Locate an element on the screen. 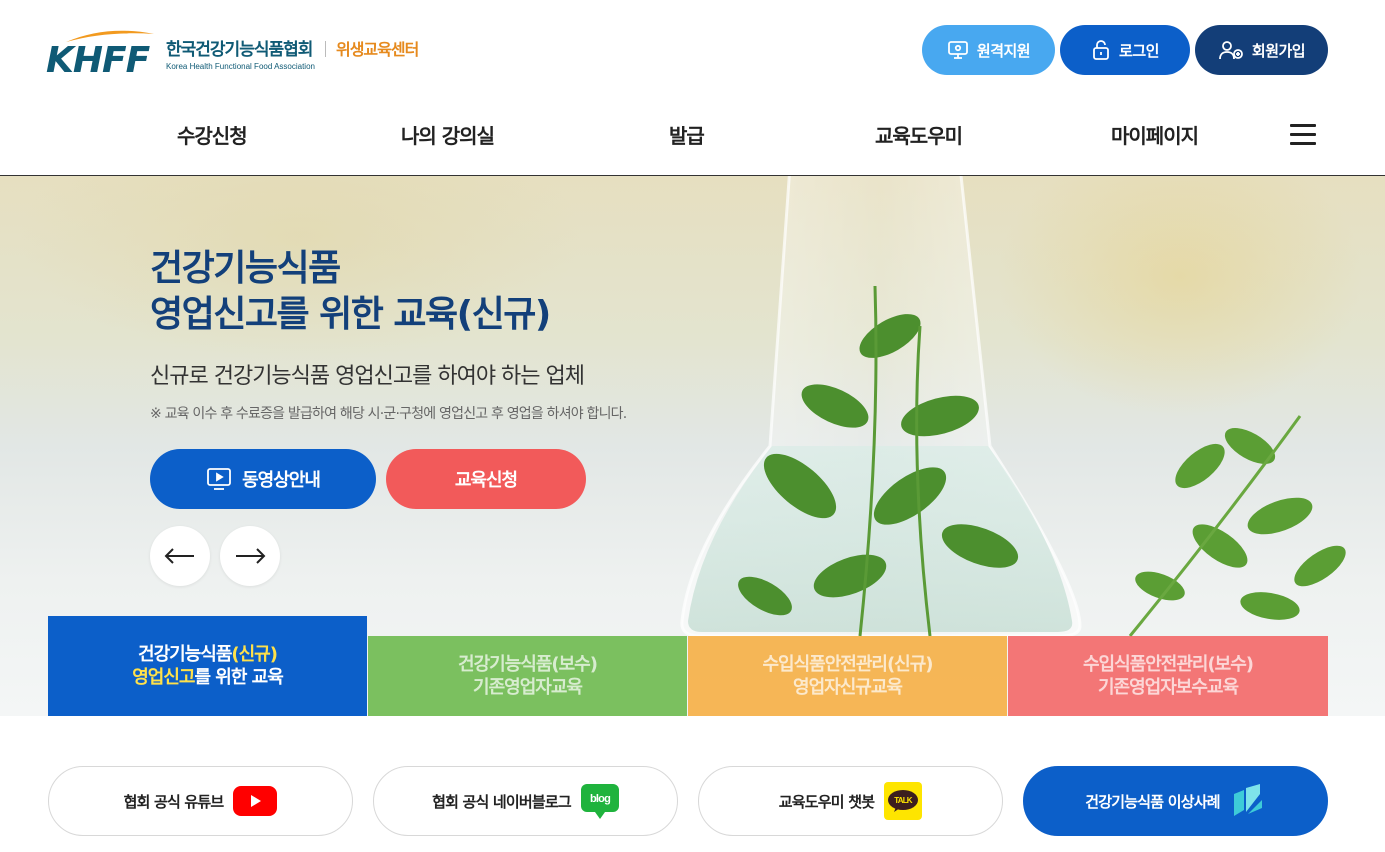 The width and height of the screenshot is (1385, 852). nav-item-course-apply: 수강신청 is located at coordinates (212, 134).